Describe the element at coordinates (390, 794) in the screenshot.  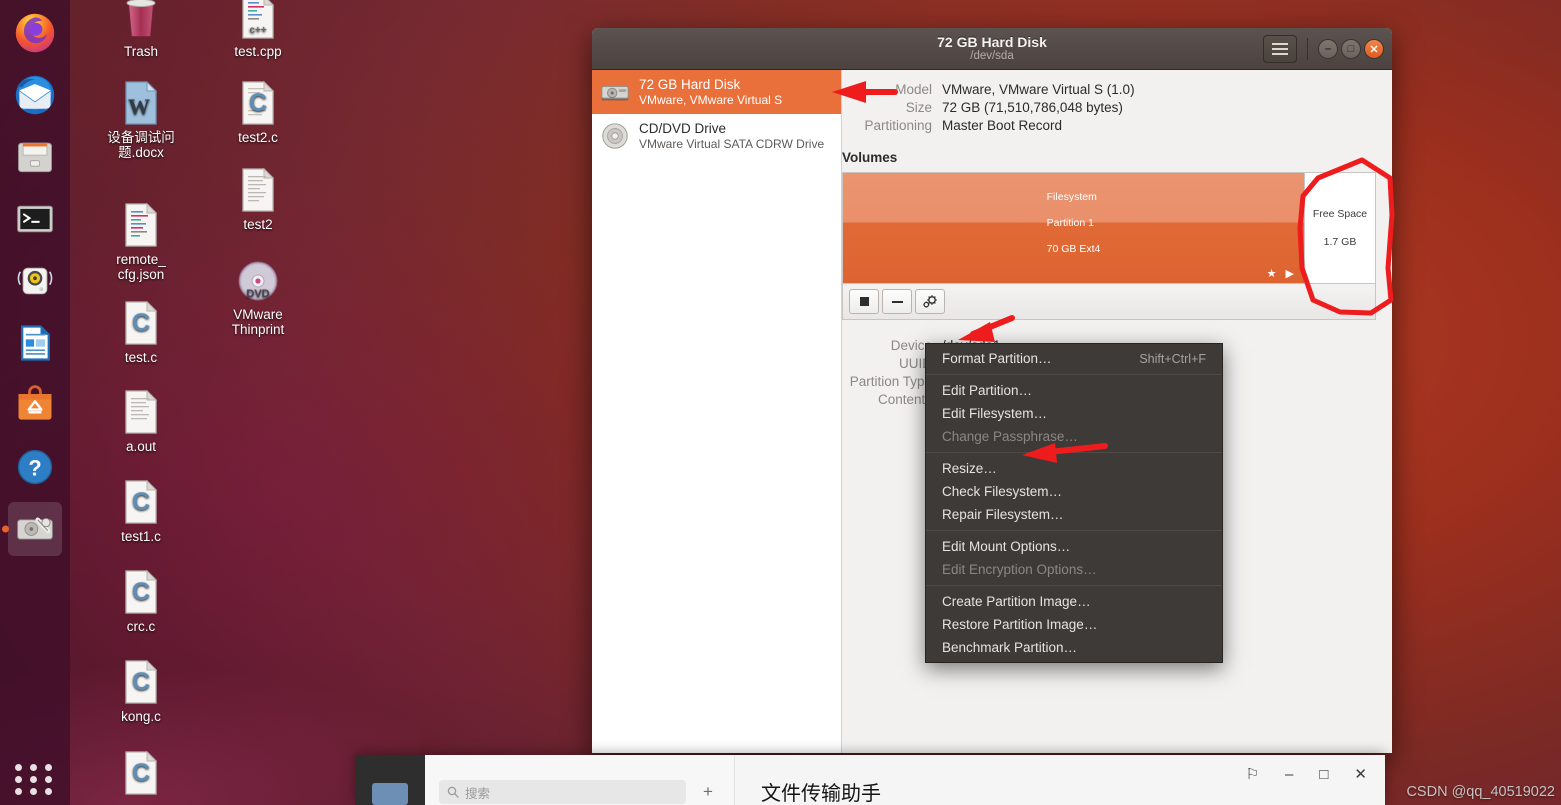
I see `avatar` at that location.